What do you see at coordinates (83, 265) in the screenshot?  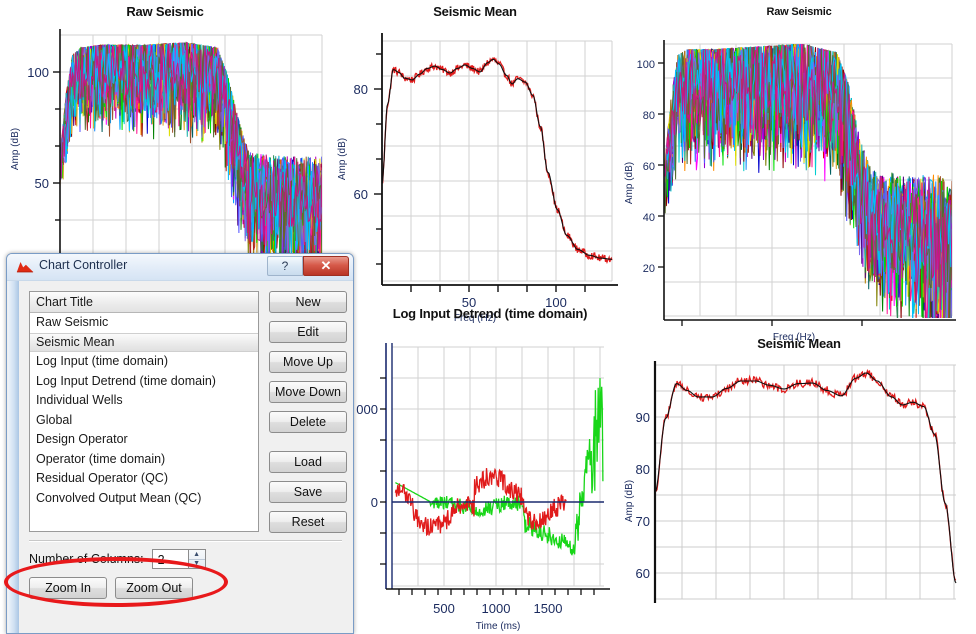 I see `dialog-title: Chart Controller` at bounding box center [83, 265].